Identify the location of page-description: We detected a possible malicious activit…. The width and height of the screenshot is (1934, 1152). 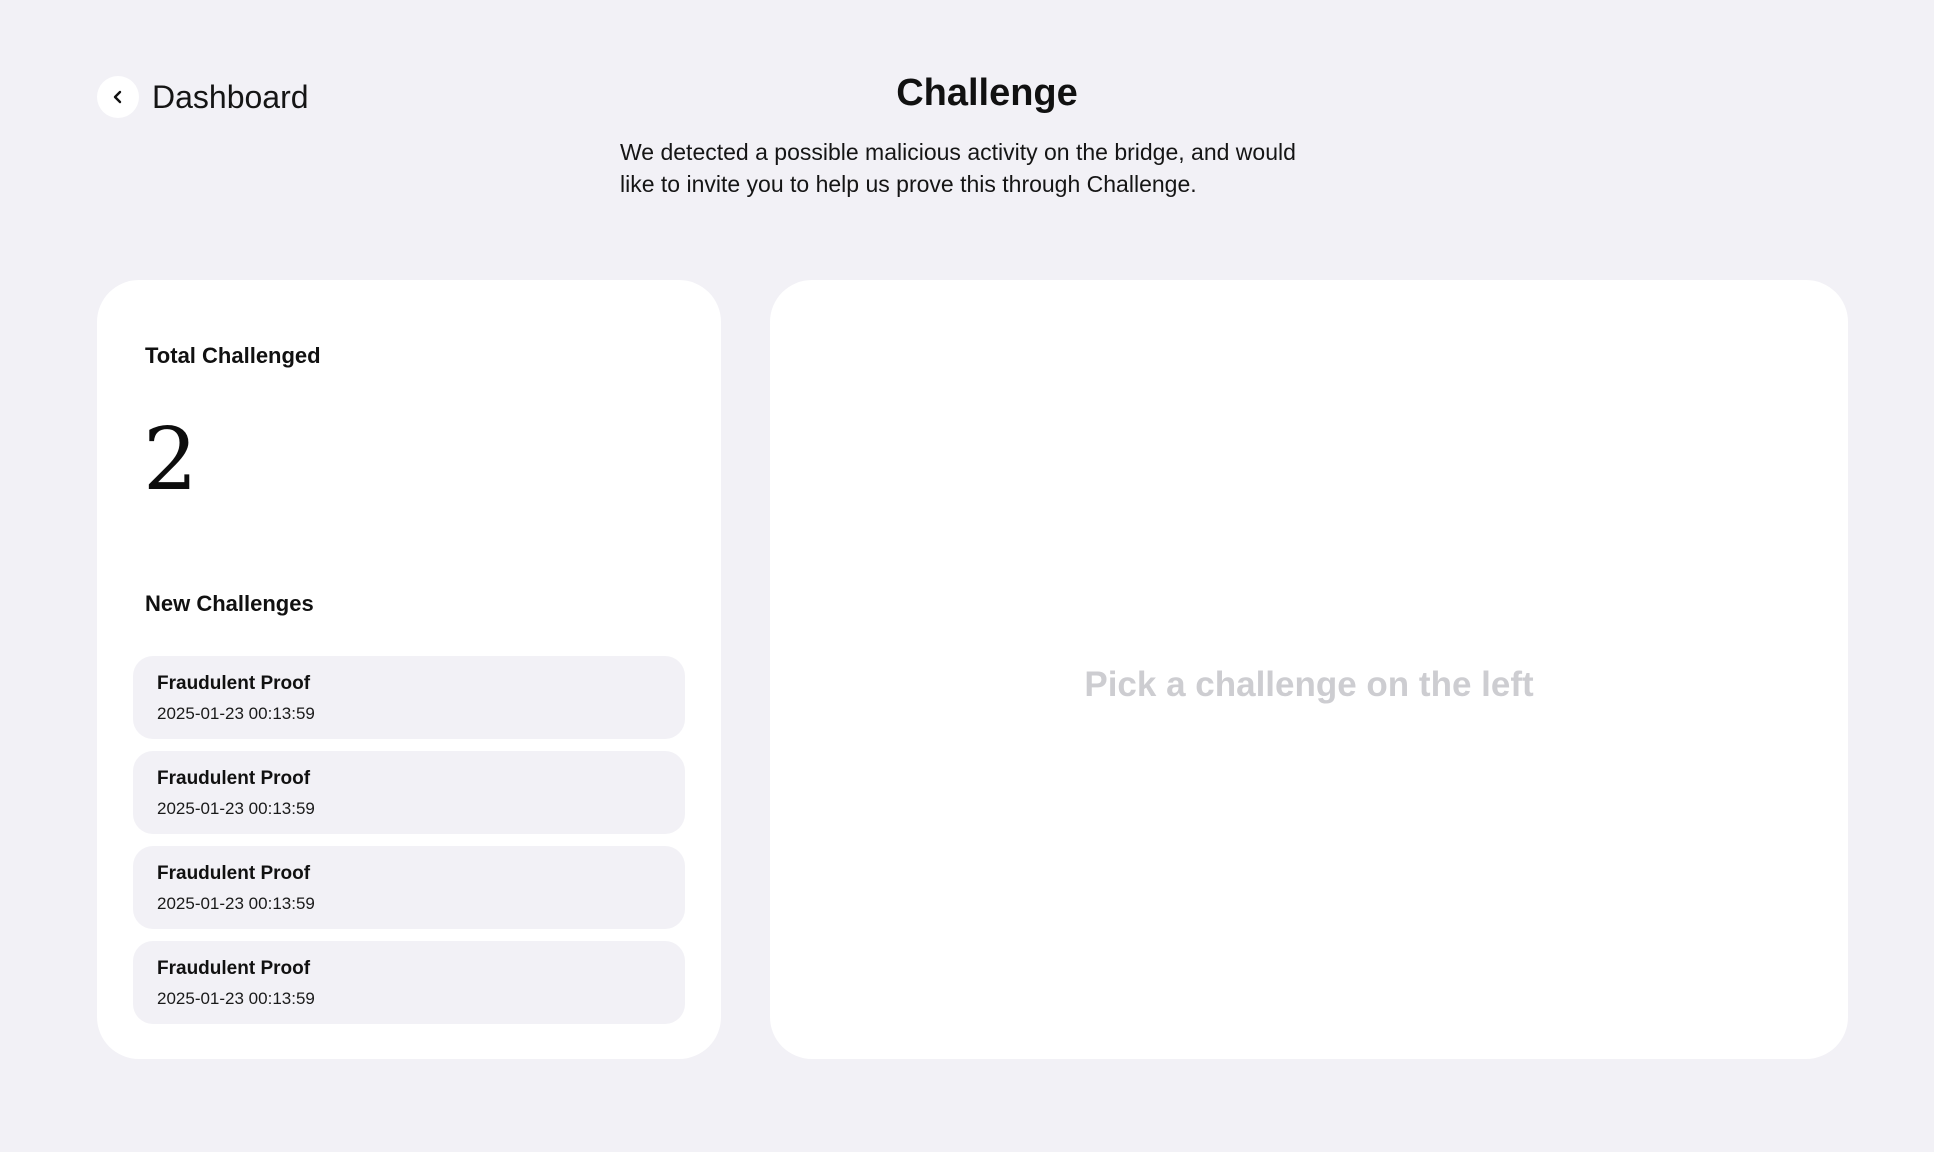
(958, 168).